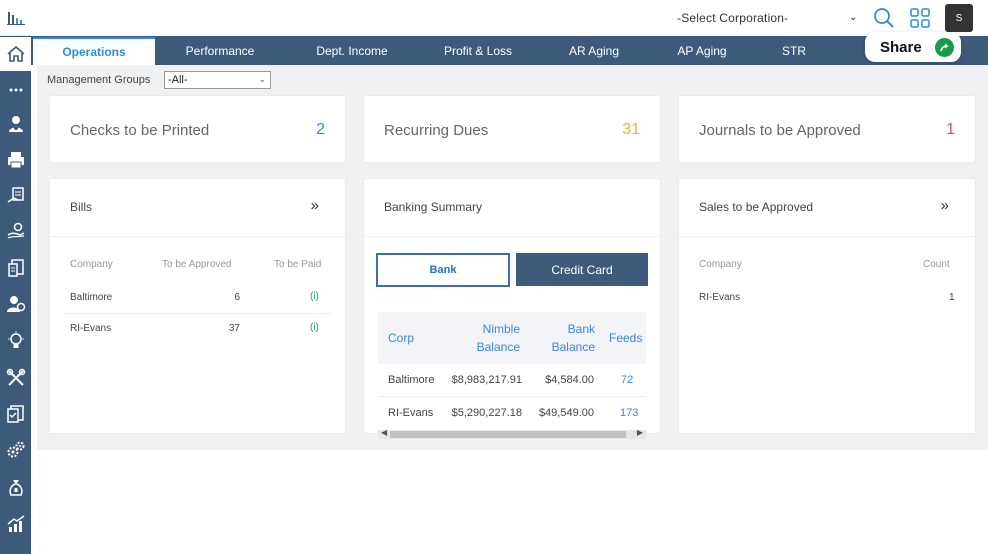  Describe the element at coordinates (794, 50) in the screenshot. I see `tab-str: STR` at that location.